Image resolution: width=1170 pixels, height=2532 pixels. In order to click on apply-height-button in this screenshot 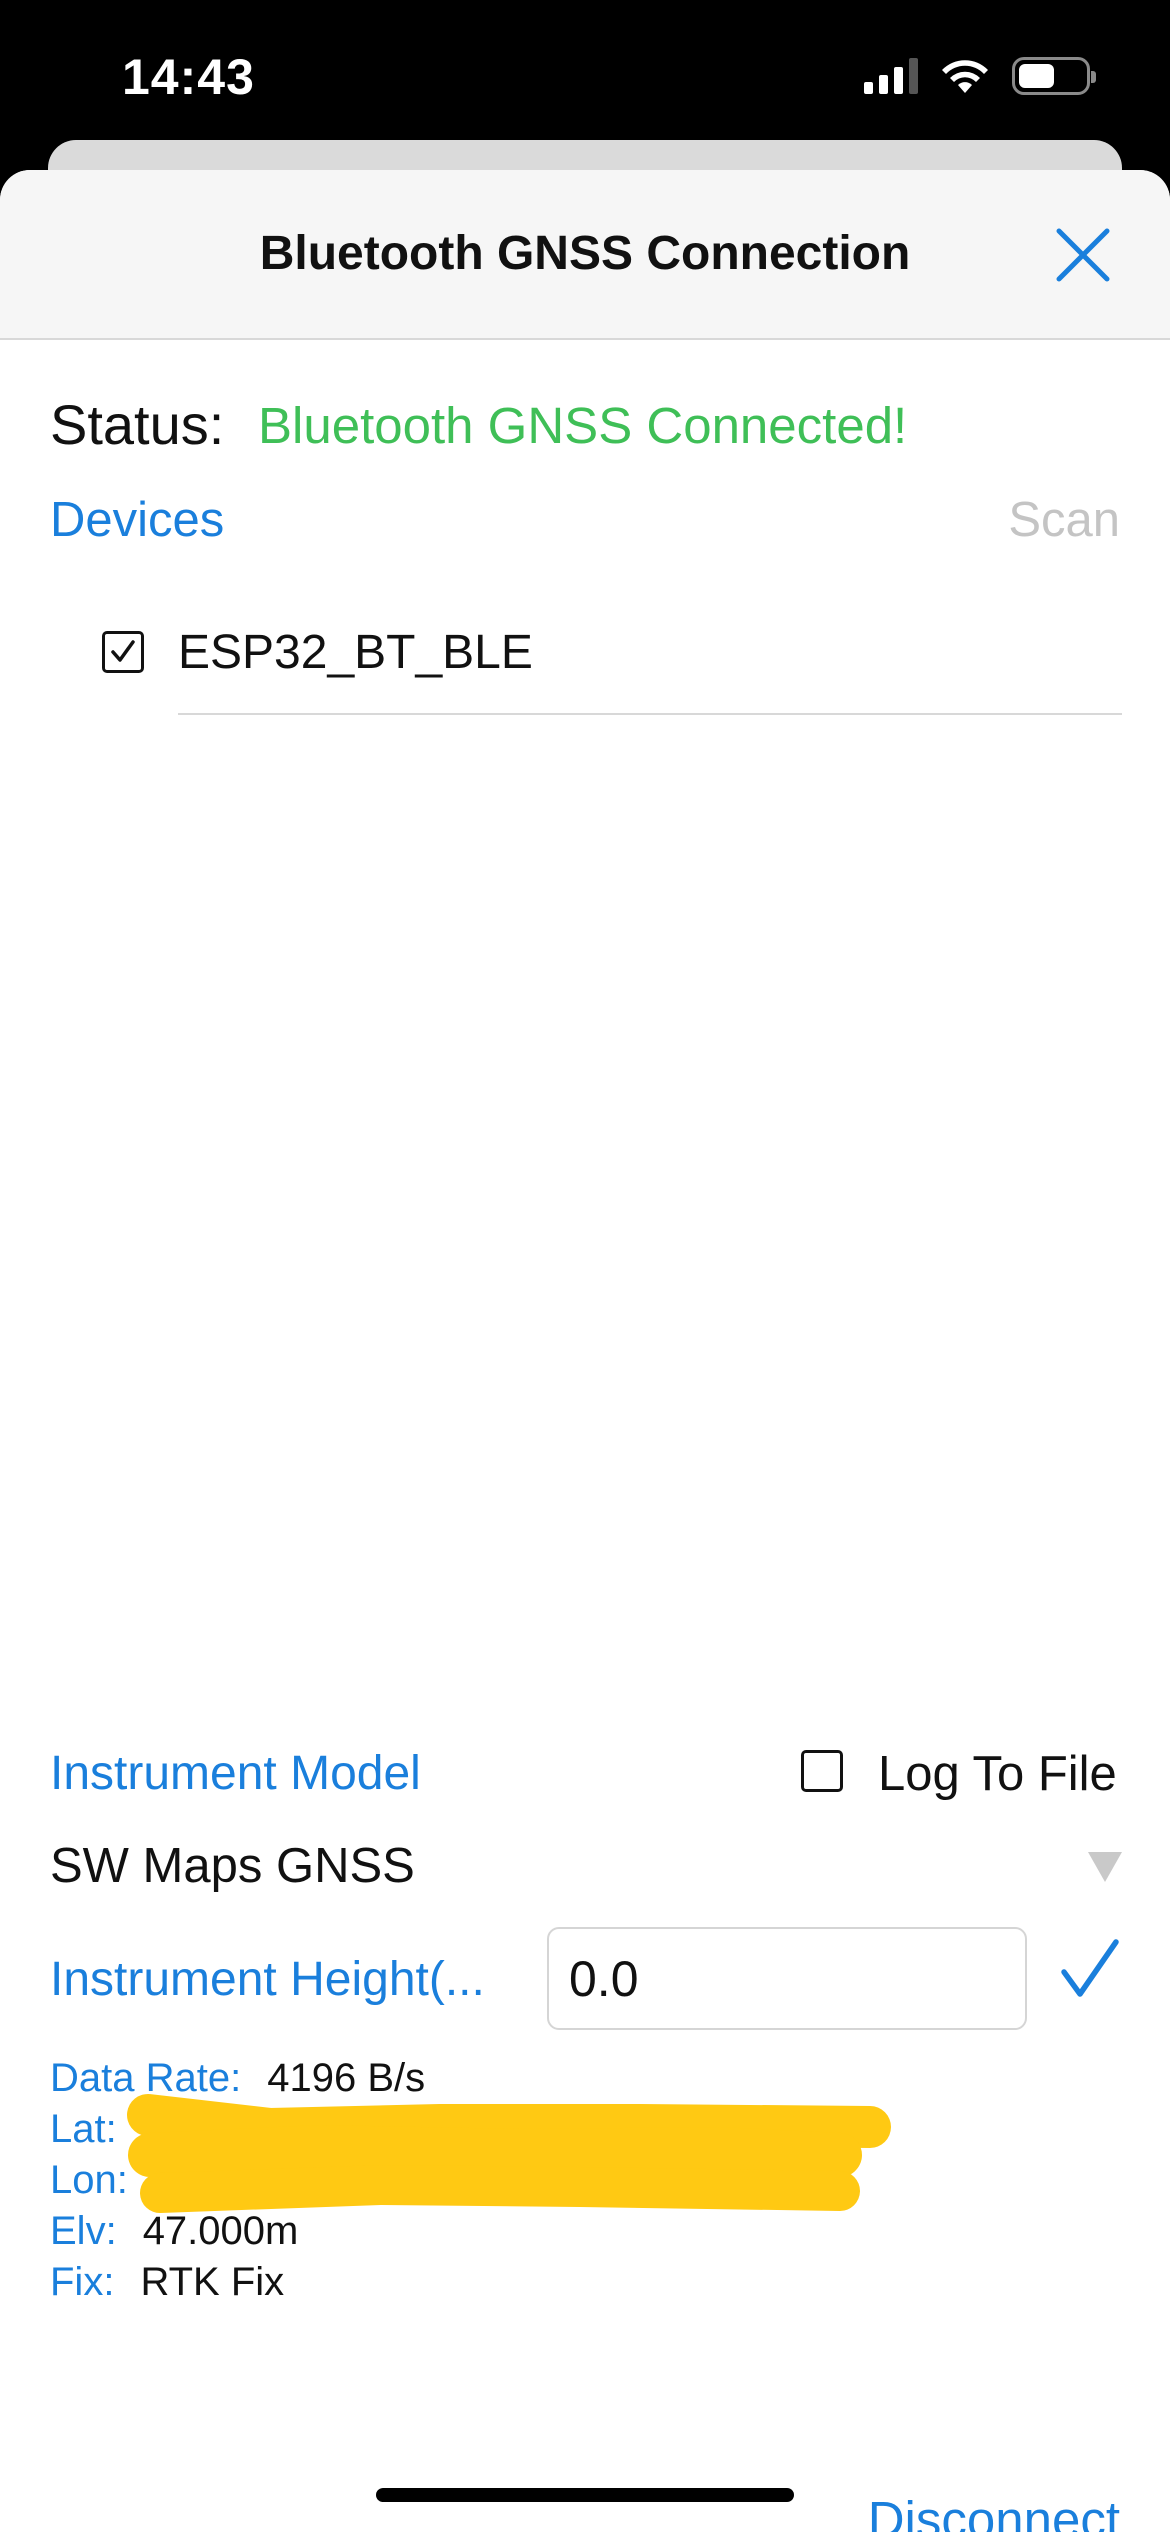, I will do `click(1090, 1971)`.